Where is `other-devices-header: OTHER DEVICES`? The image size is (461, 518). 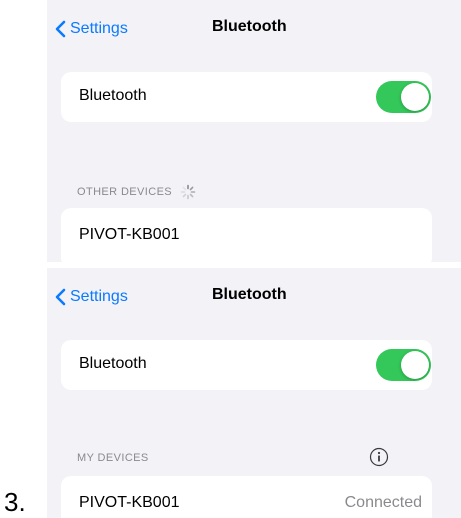 other-devices-header: OTHER DEVICES is located at coordinates (136, 192).